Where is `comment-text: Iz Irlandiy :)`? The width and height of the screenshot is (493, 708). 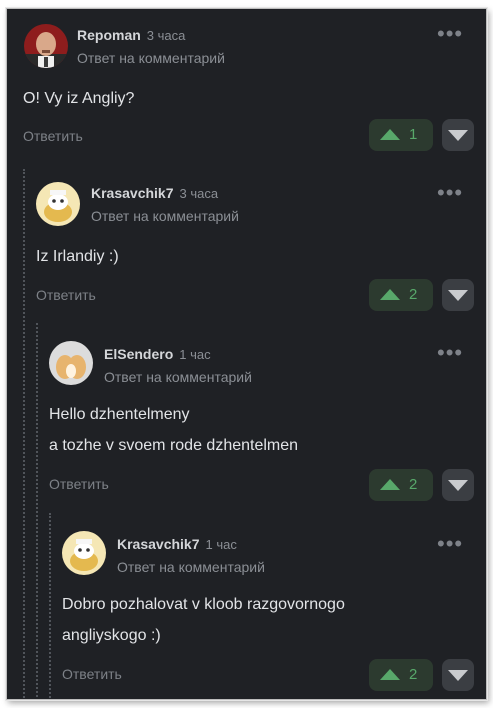 comment-text: Iz Irlandiy :) is located at coordinates (77, 256).